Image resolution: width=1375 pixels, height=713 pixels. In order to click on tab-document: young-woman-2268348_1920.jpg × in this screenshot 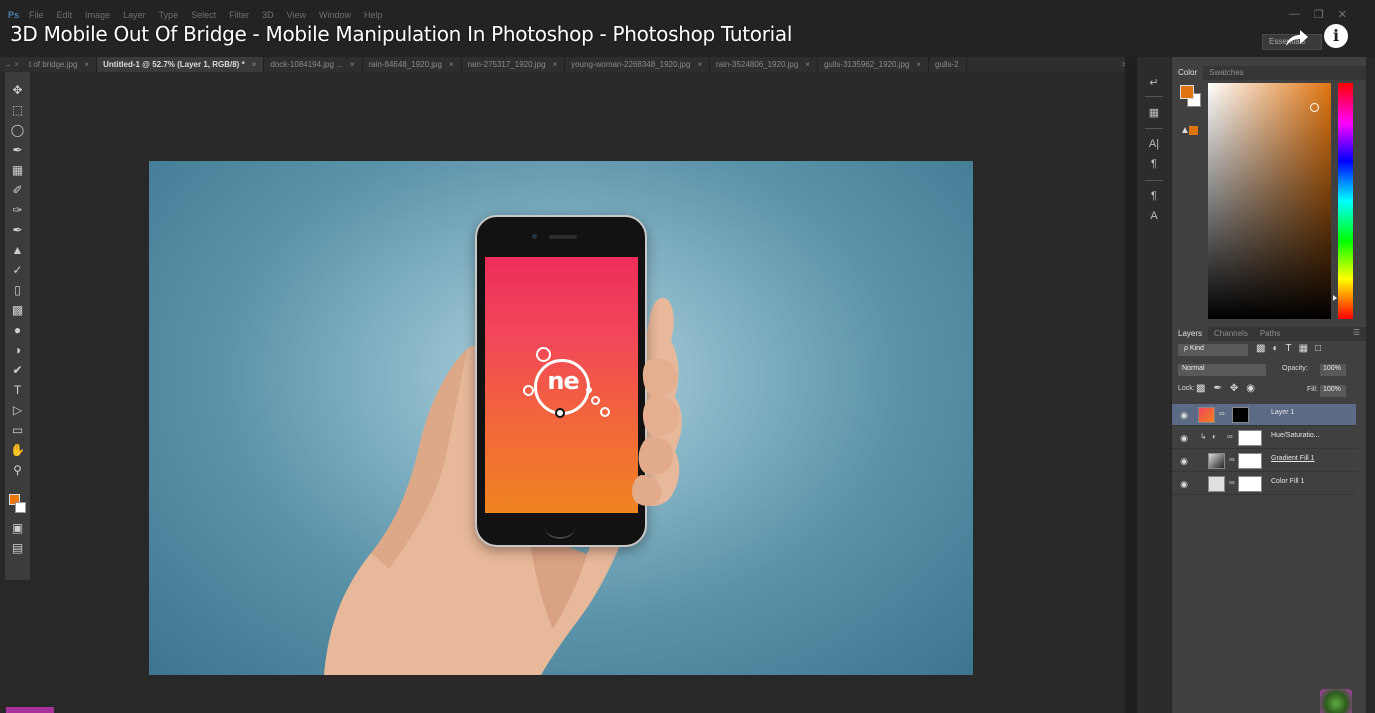, I will do `click(637, 64)`.